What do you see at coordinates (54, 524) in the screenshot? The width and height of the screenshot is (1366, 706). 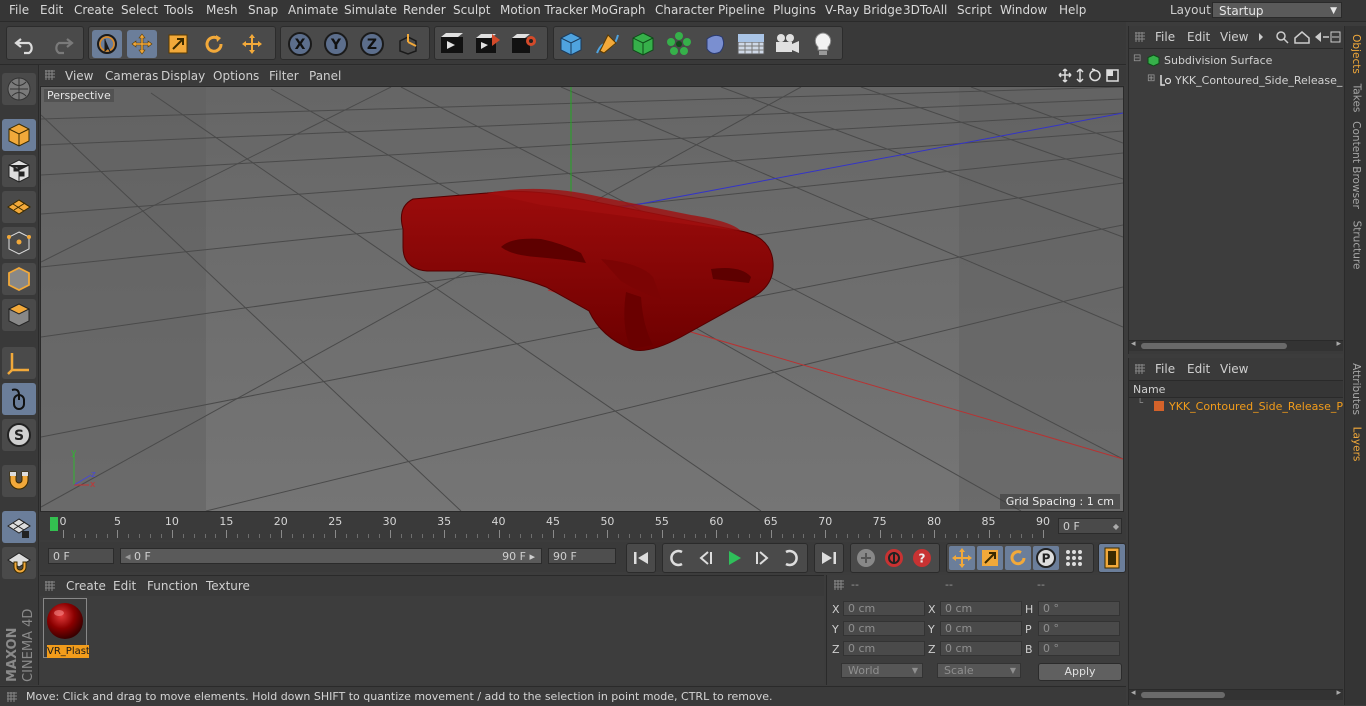 I see `playhead-marker` at bounding box center [54, 524].